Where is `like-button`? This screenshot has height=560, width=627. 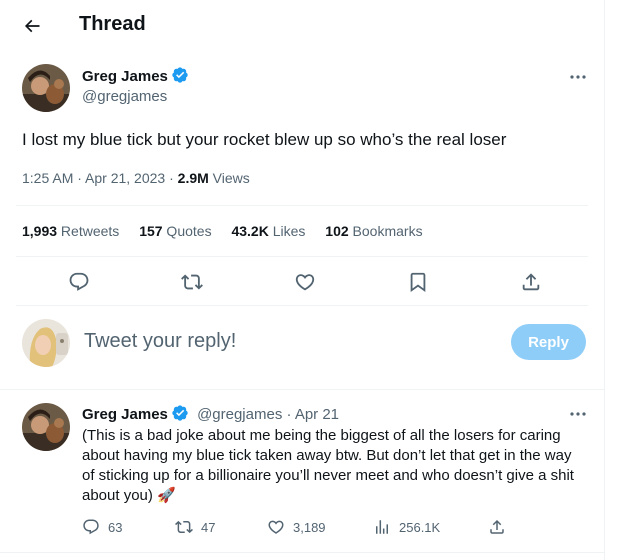 like-button is located at coordinates (305, 282).